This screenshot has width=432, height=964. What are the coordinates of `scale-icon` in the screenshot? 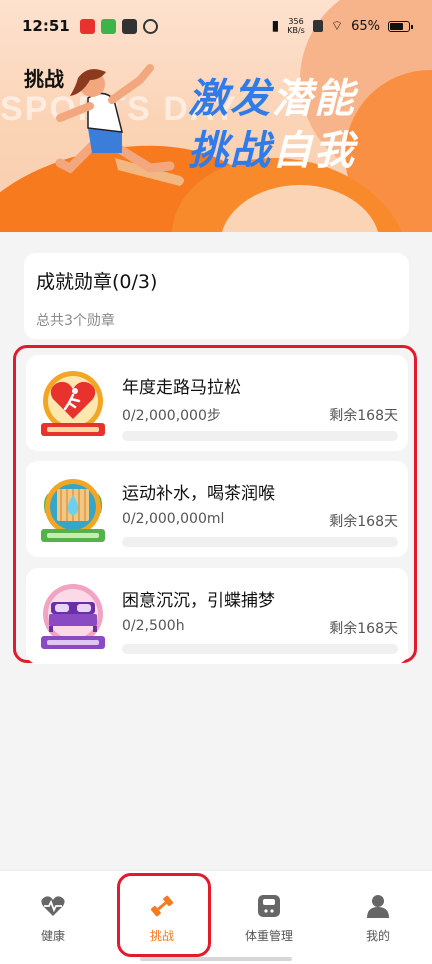 It's located at (269, 906).